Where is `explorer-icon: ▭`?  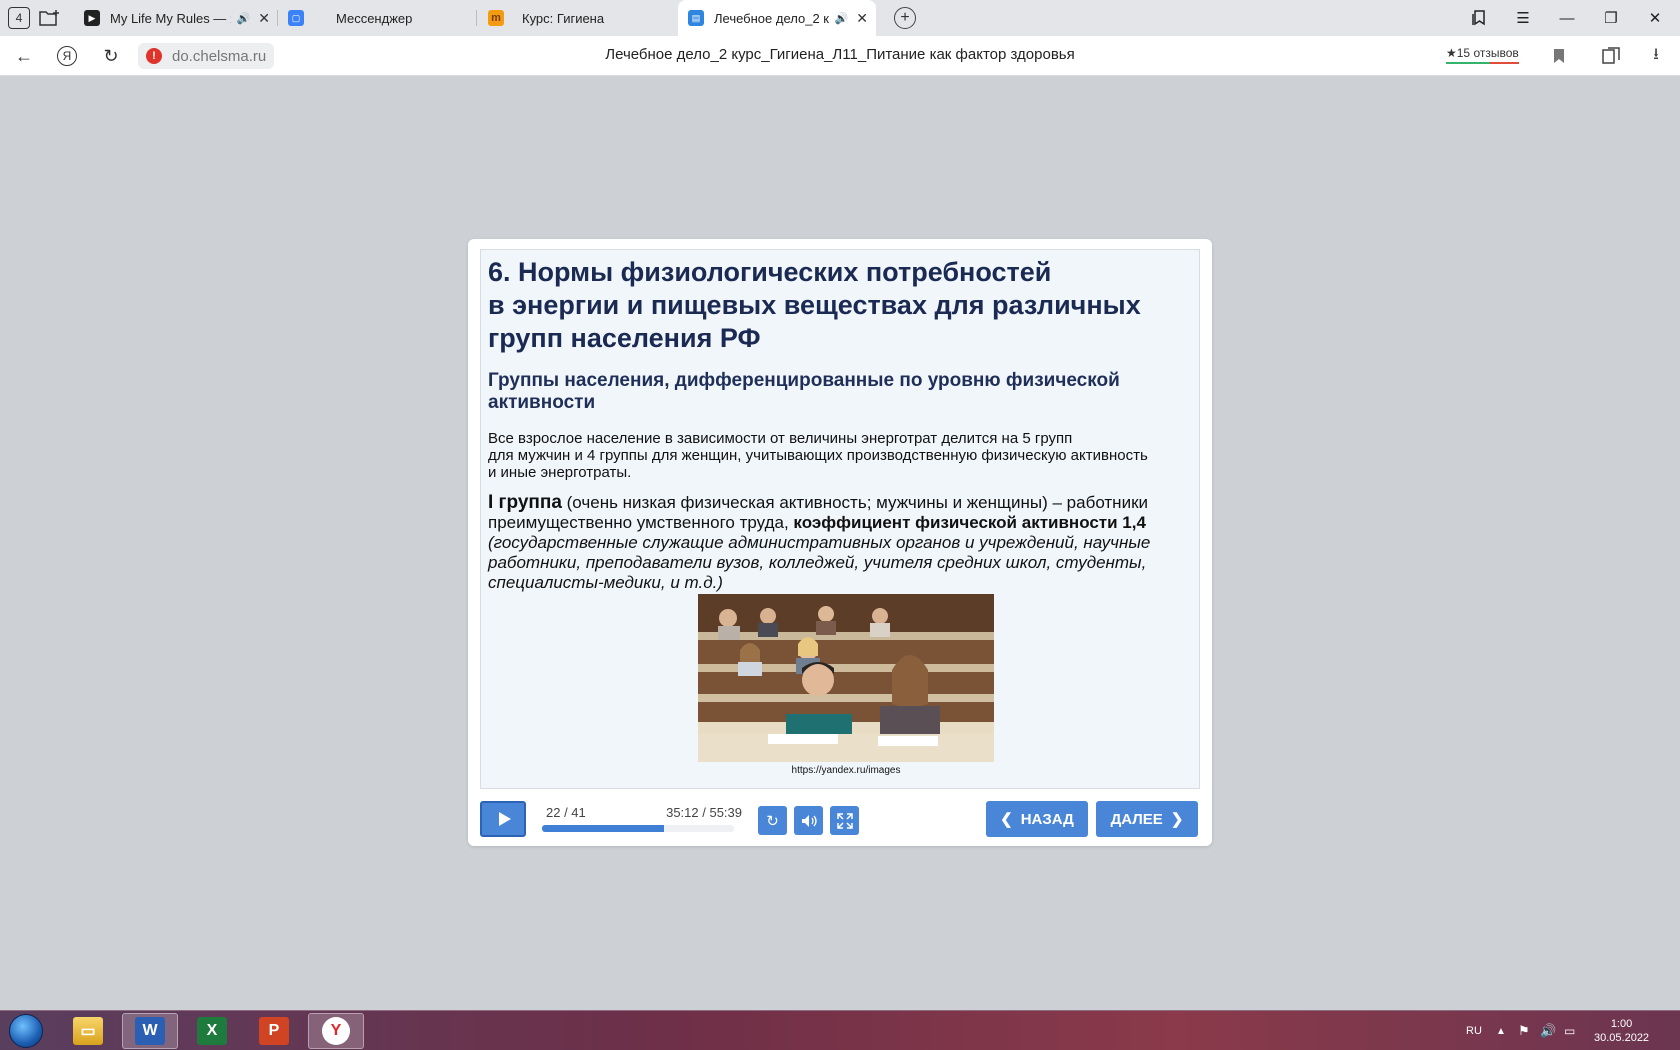
explorer-icon: ▭ is located at coordinates (88, 1031).